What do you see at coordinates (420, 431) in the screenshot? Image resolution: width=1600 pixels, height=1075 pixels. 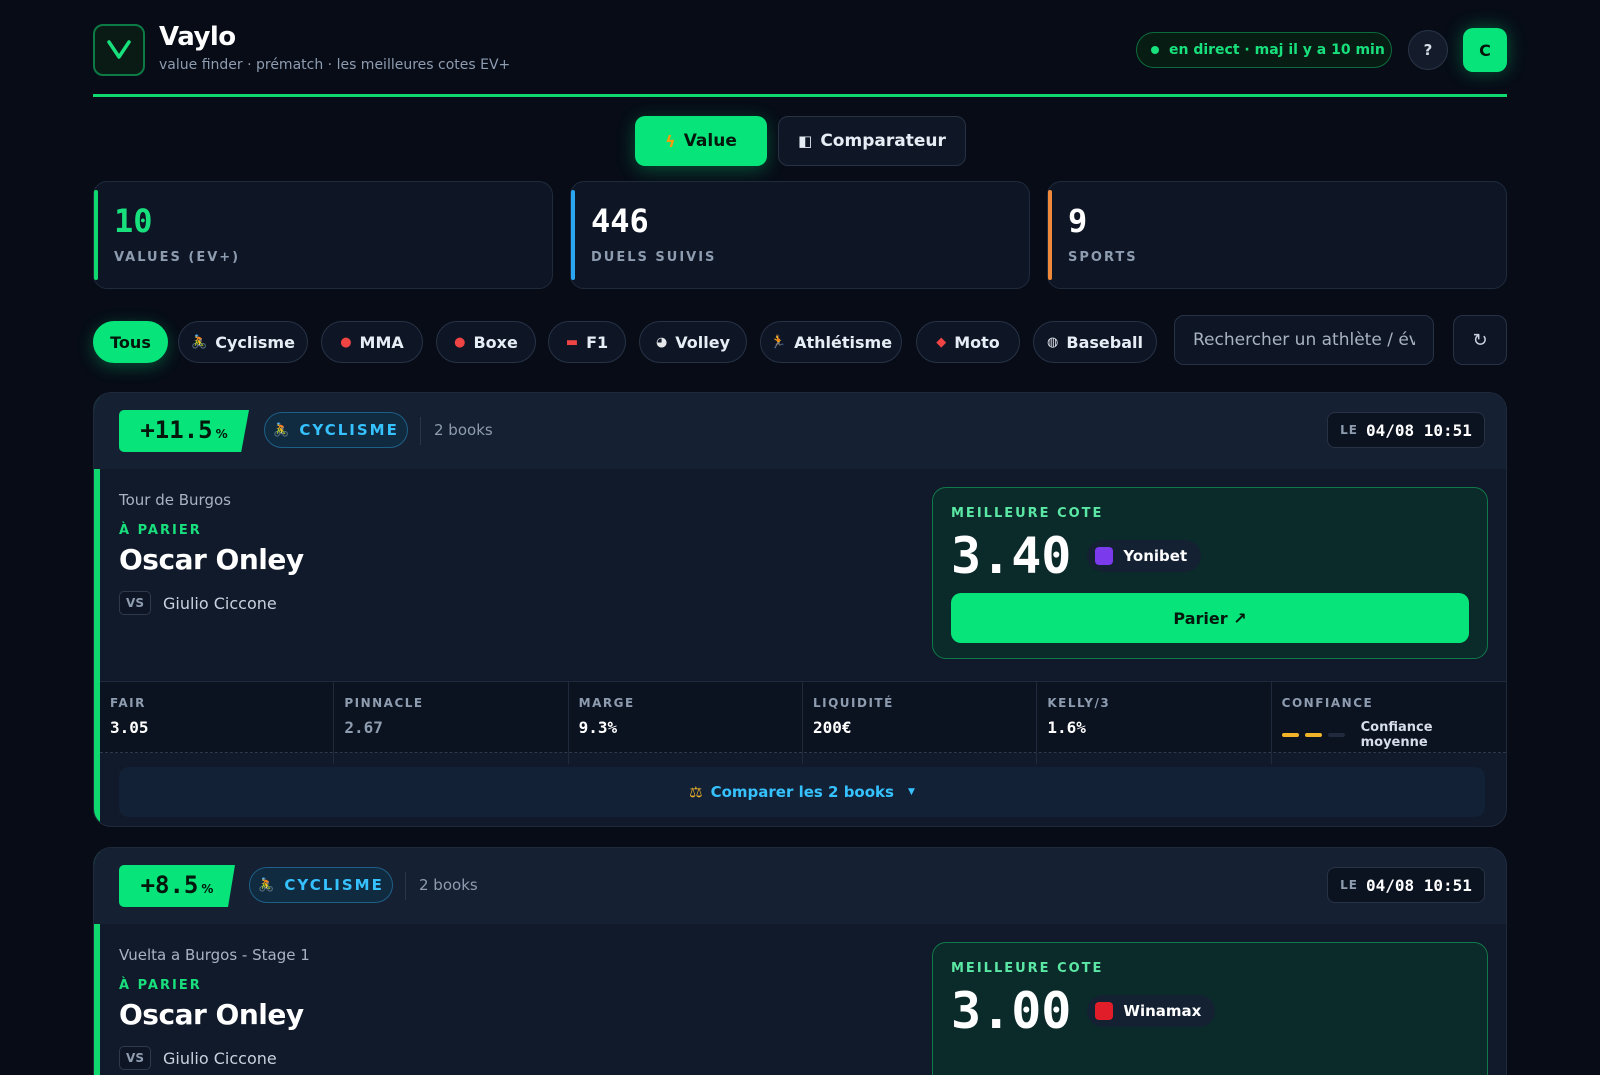 I see `header-divider` at bounding box center [420, 431].